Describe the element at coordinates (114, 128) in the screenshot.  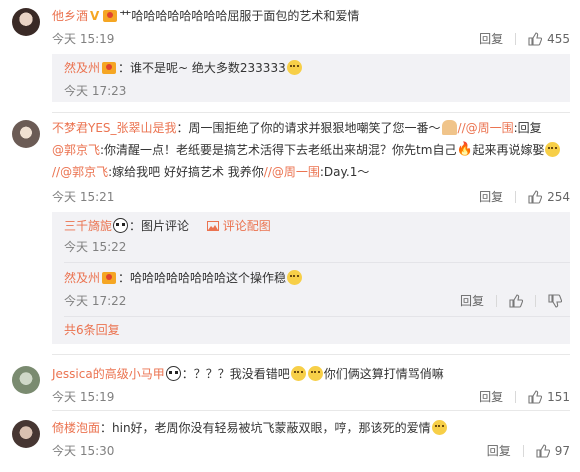
I see `comment-author: 不梦君YES_张翠山是我` at that location.